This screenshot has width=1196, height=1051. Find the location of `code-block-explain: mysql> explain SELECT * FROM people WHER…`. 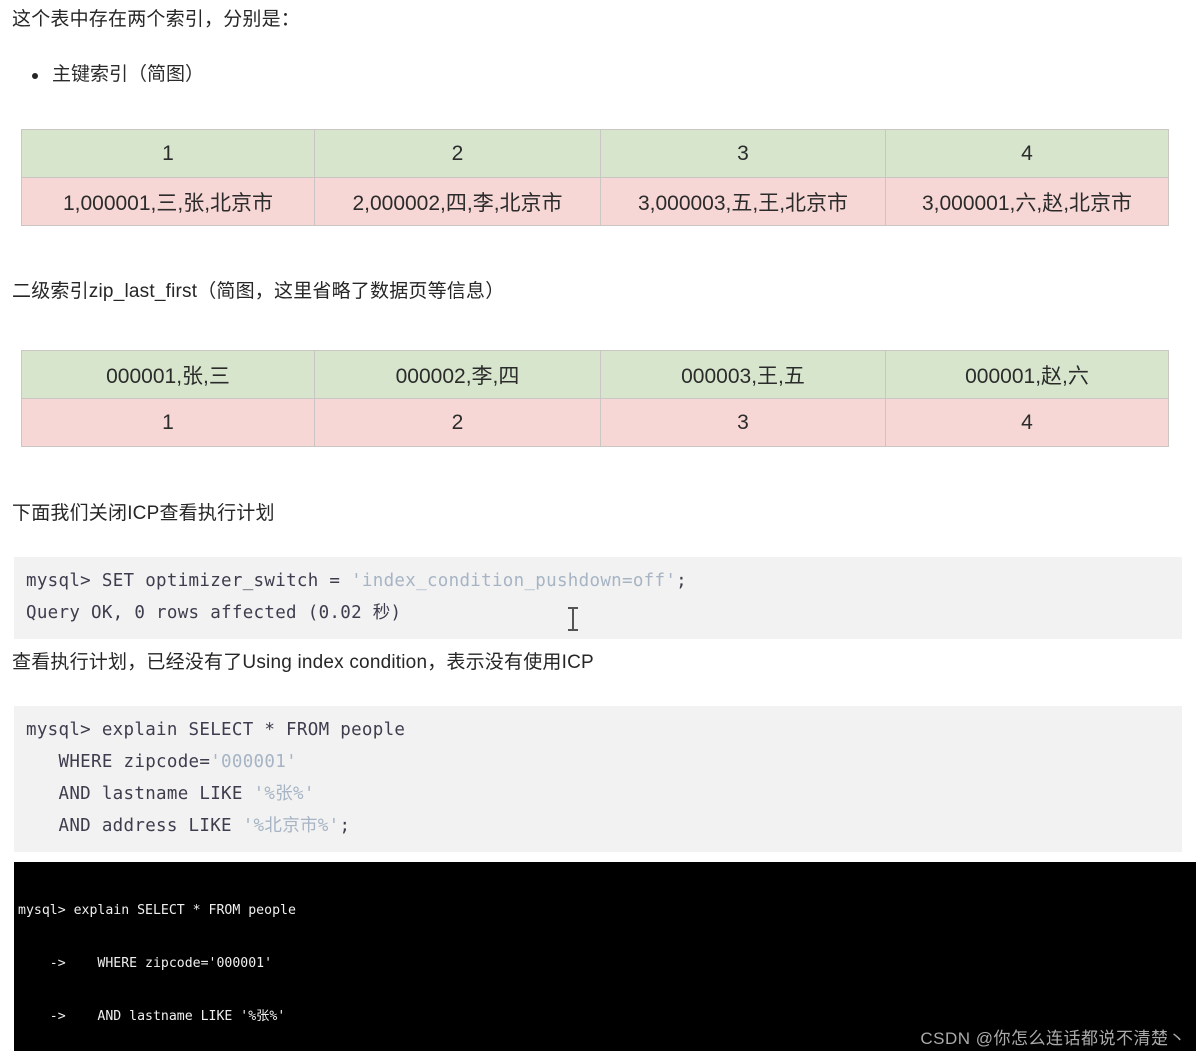

code-block-explain: mysql> explain SELECT * FROM people WHER… is located at coordinates (598, 779).